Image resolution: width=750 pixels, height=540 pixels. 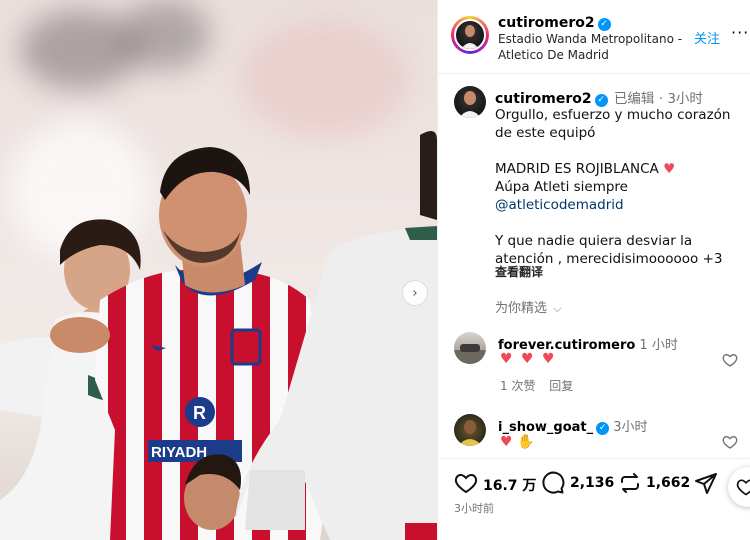 I want to click on svg-text: R, so click(x=199, y=413).